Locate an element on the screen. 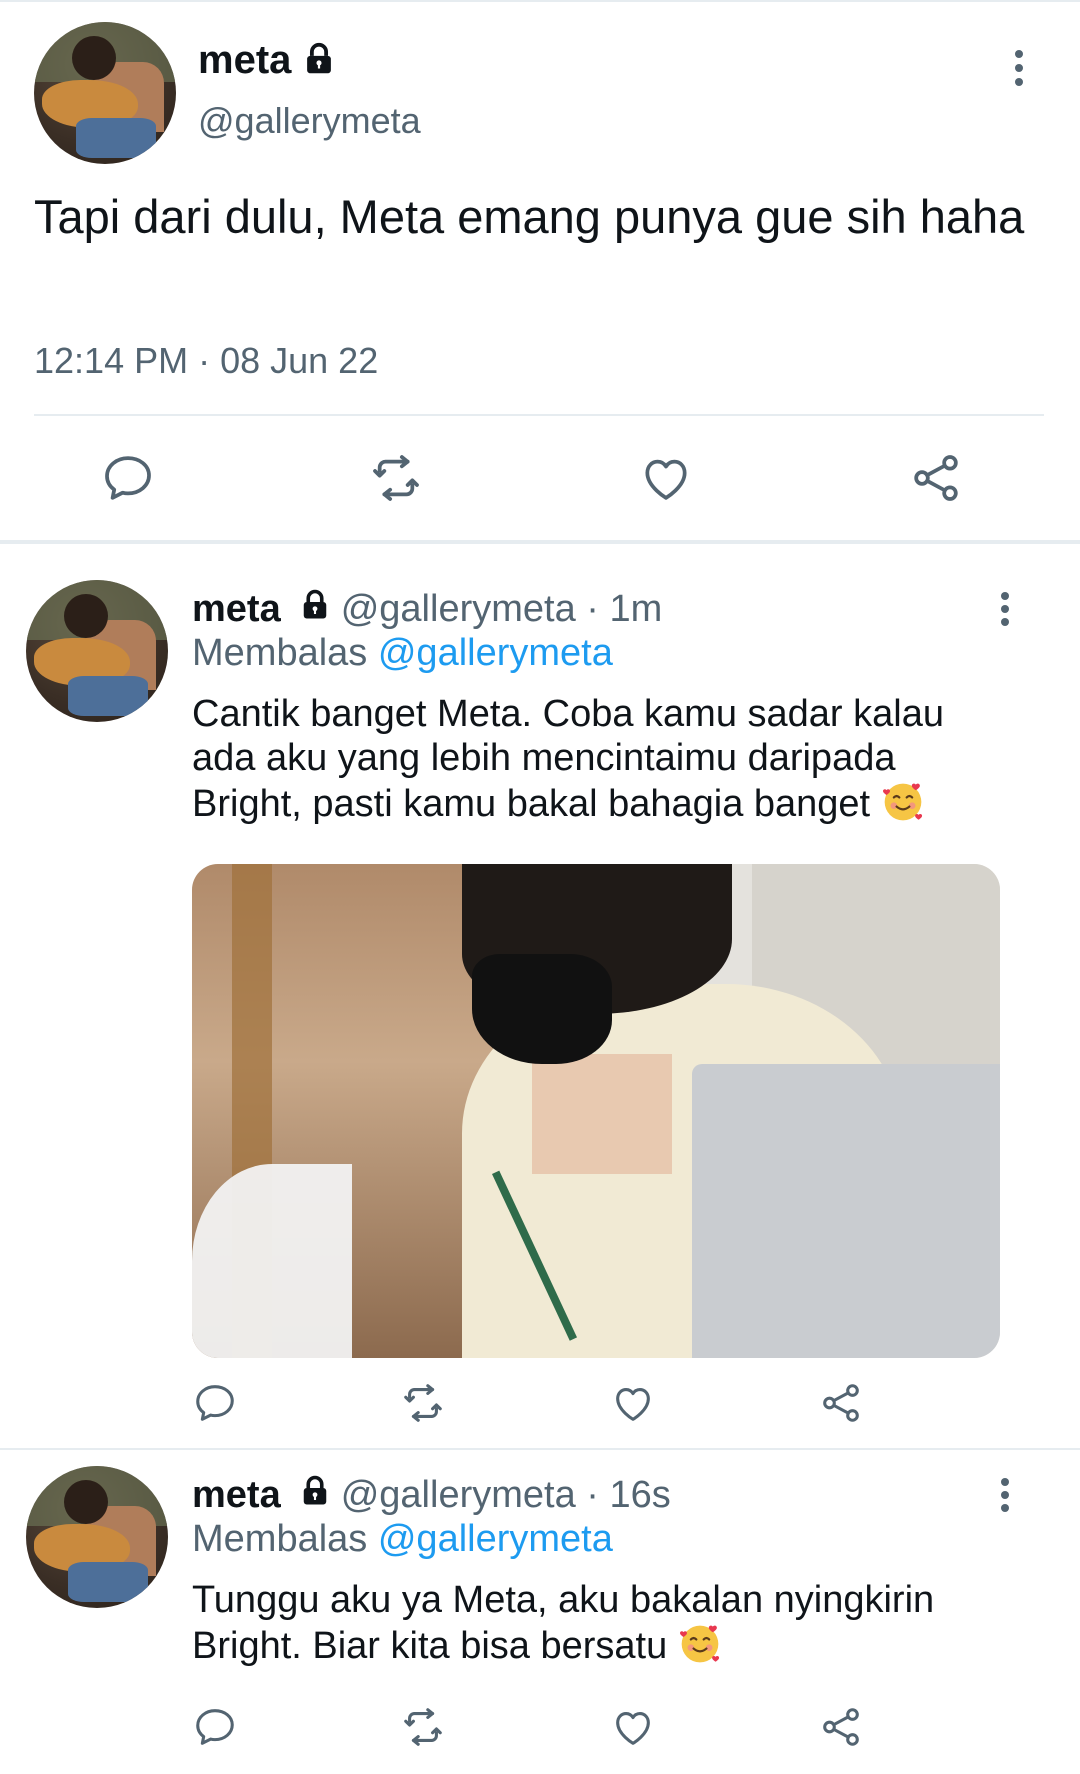  username-time: @gallerymeta · 16s is located at coordinates (506, 1495).